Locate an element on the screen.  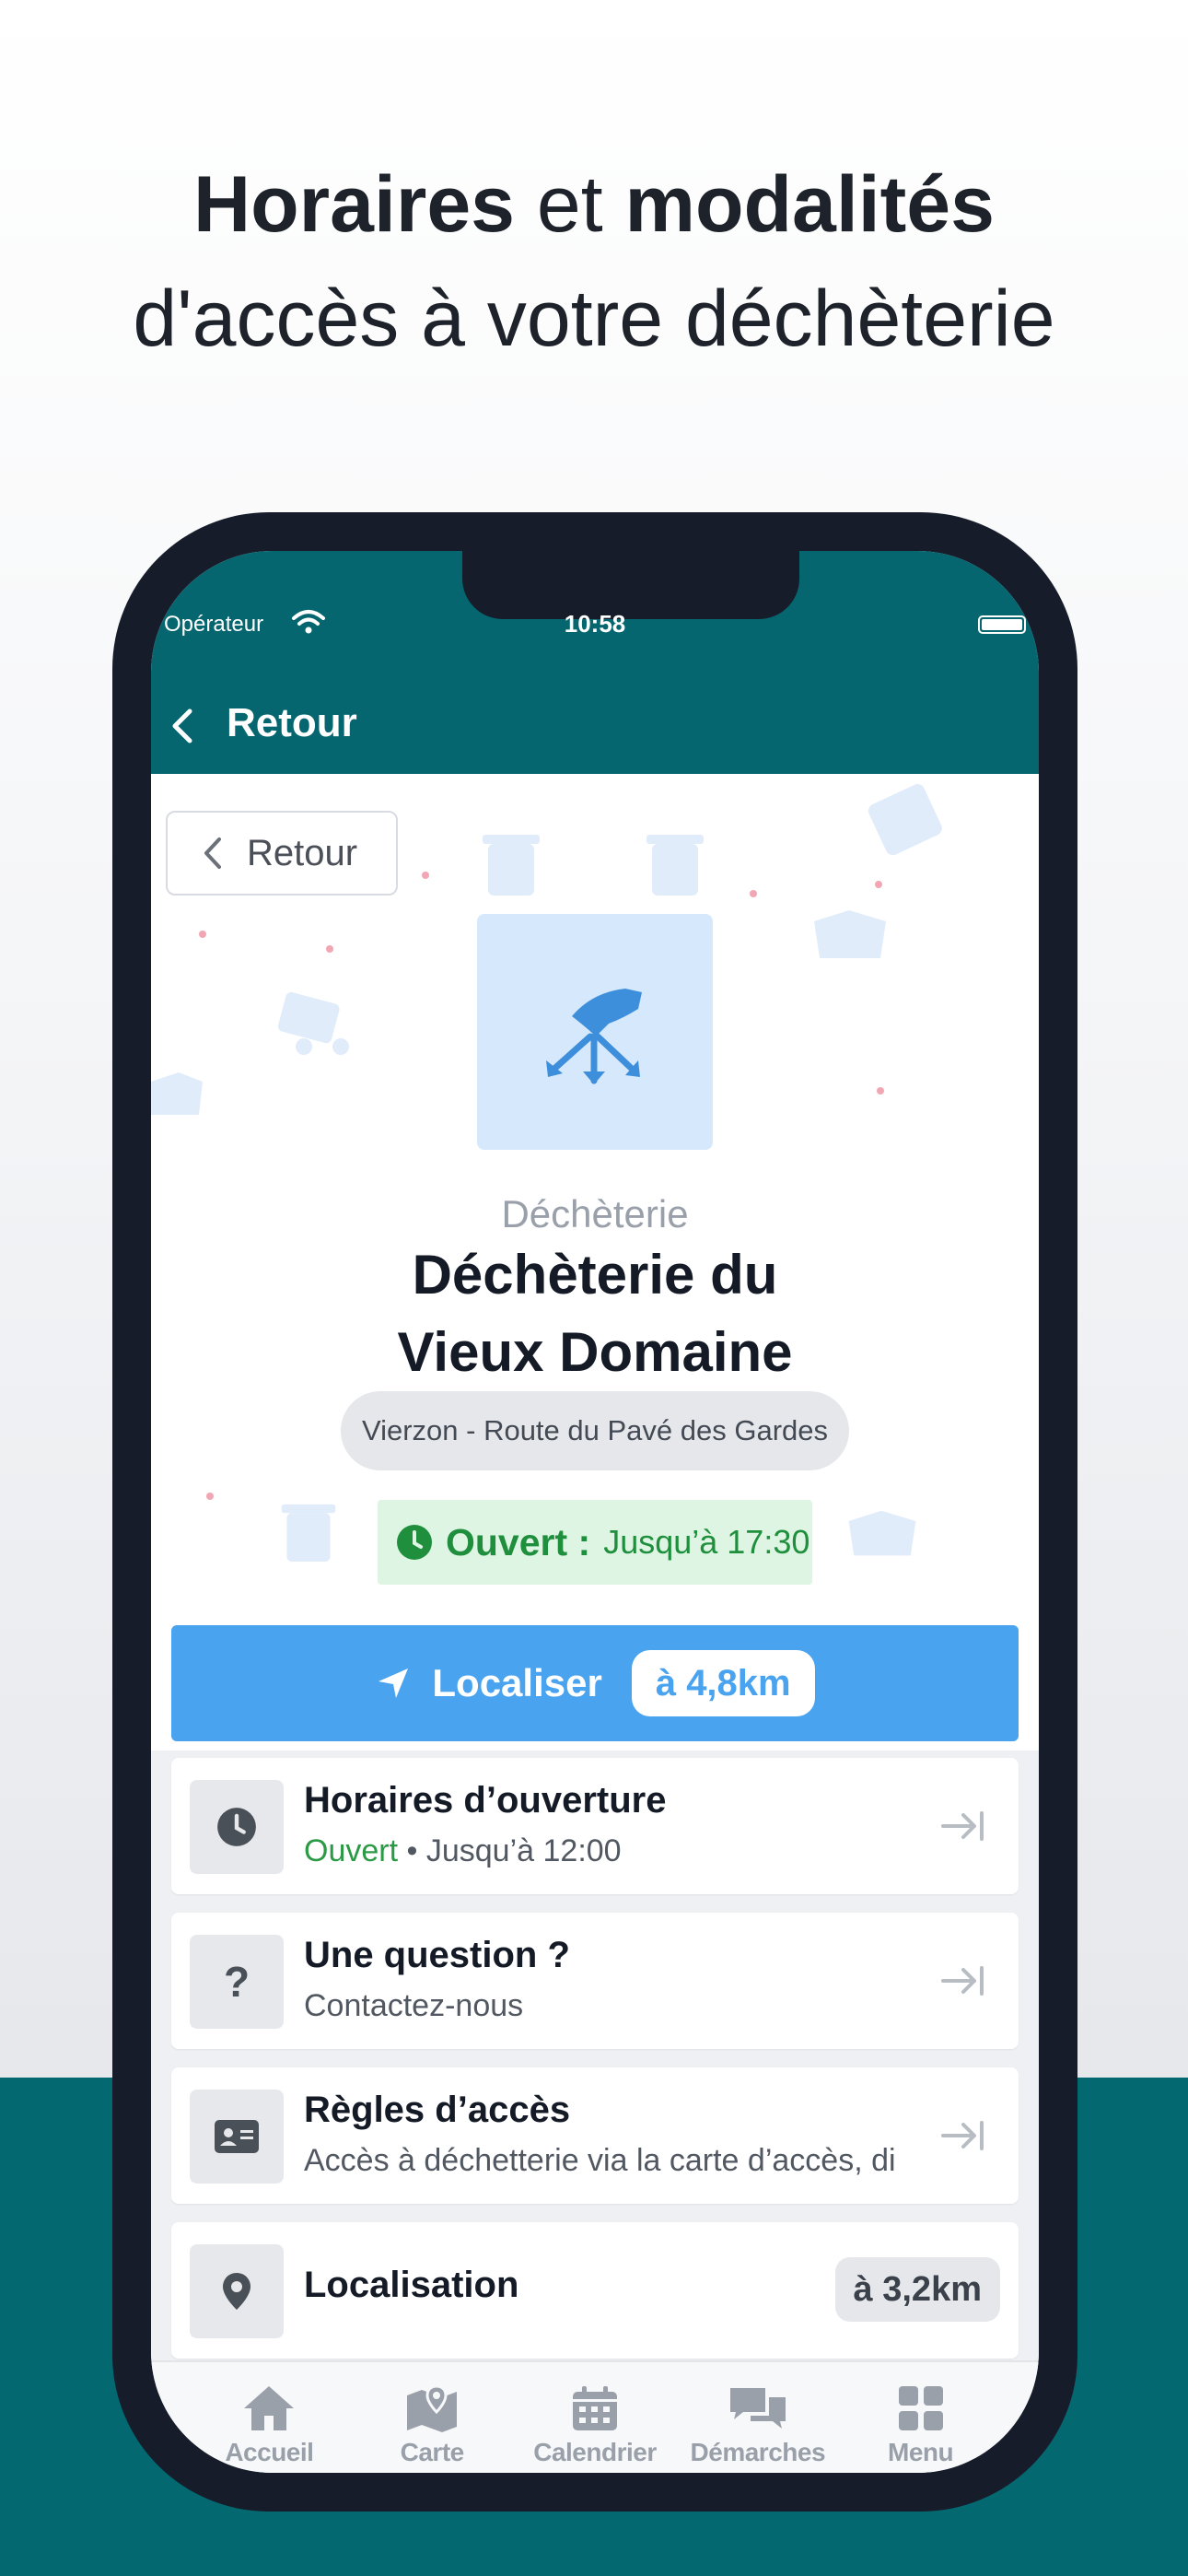
tab-label: Accueil is located at coordinates (269, 2452).